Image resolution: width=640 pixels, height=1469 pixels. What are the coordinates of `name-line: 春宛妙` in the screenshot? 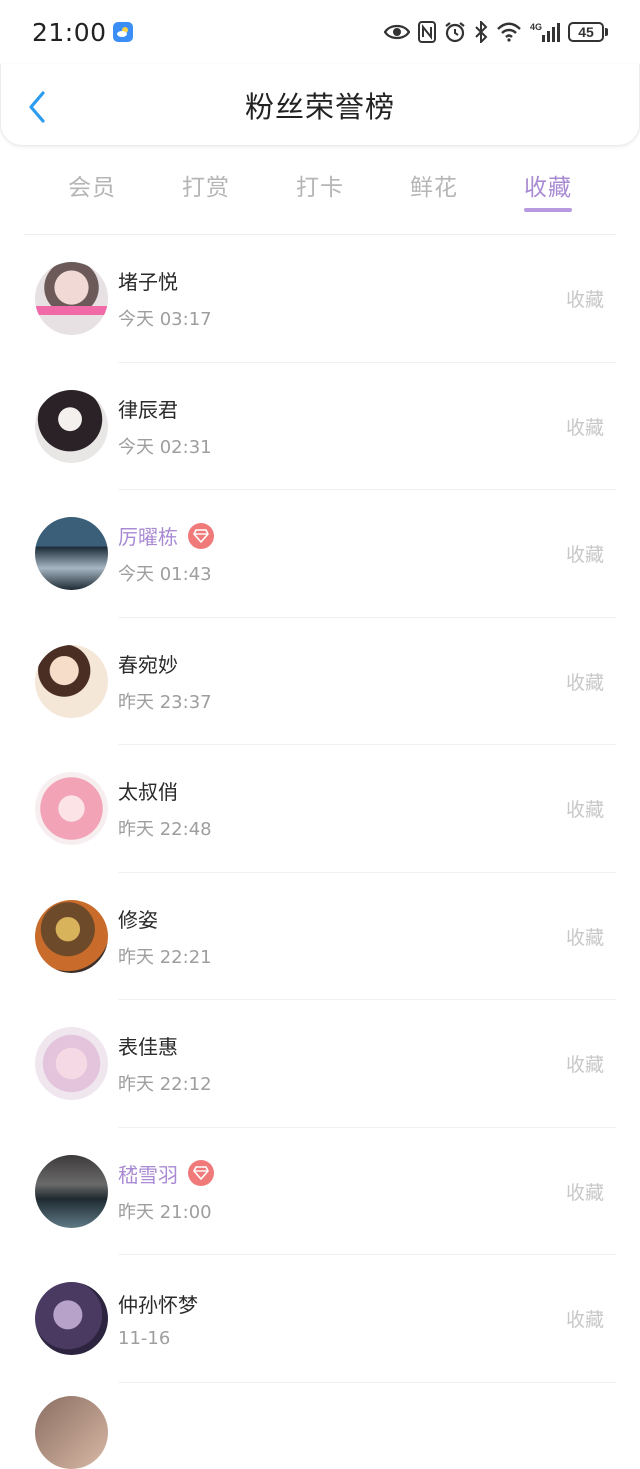 It's located at (165, 663).